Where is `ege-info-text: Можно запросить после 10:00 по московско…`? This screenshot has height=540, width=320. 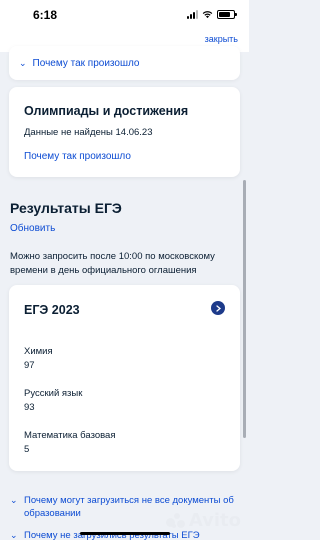 ege-info-text: Можно запросить после 10:00 по московско… is located at coordinates (112, 263).